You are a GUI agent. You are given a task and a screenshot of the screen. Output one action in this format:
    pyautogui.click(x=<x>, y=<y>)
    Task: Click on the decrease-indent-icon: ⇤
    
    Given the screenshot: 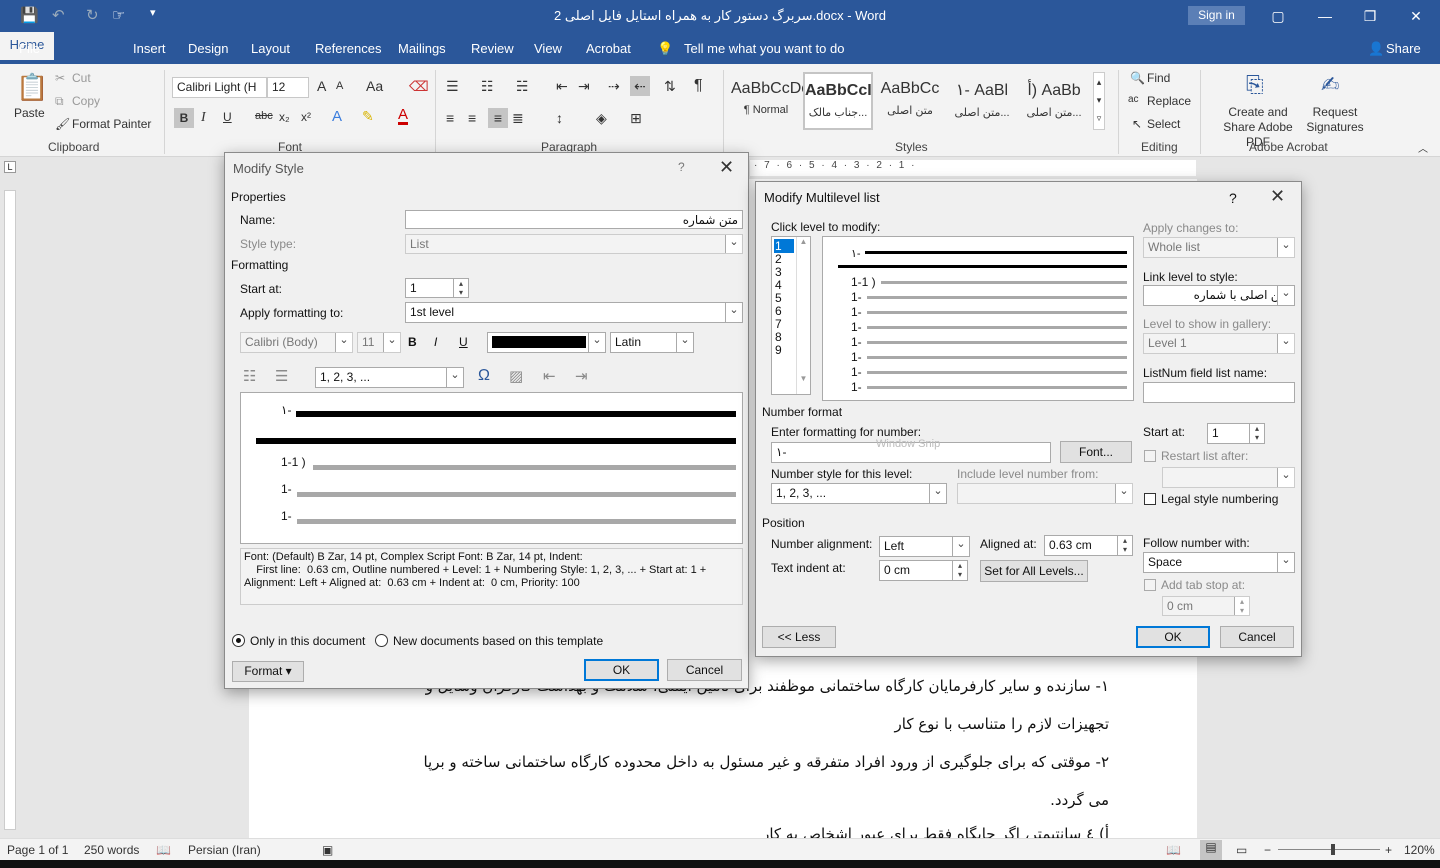 What is the action you would take?
    pyautogui.click(x=549, y=376)
    